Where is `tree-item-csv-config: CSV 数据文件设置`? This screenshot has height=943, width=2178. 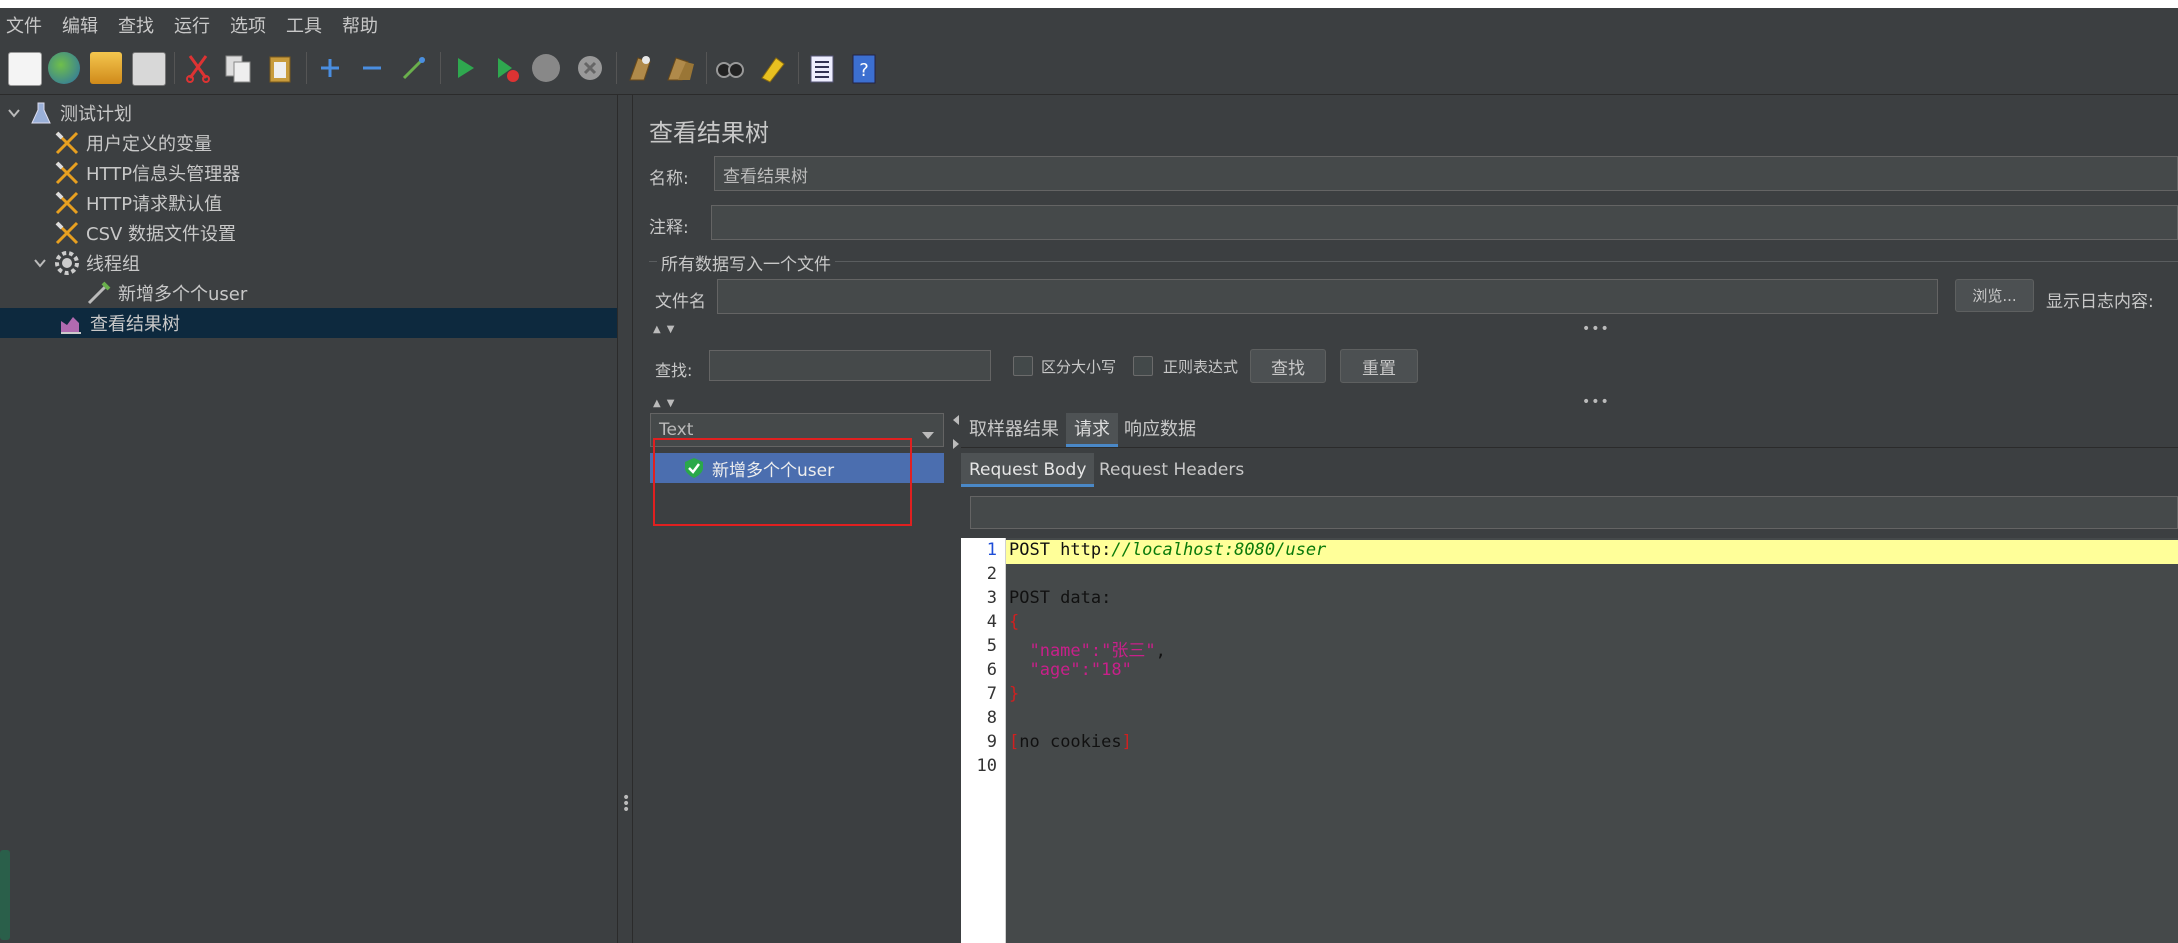 tree-item-csv-config: CSV 数据文件设置 is located at coordinates (308, 233).